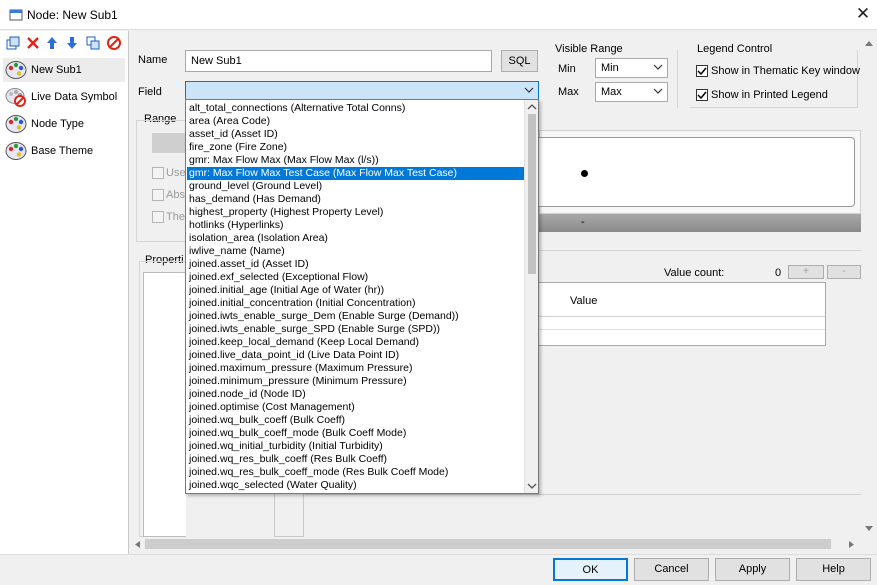 This screenshot has width=877, height=585. I want to click on dropdown-item: iwlive_name (Name), so click(355, 251).